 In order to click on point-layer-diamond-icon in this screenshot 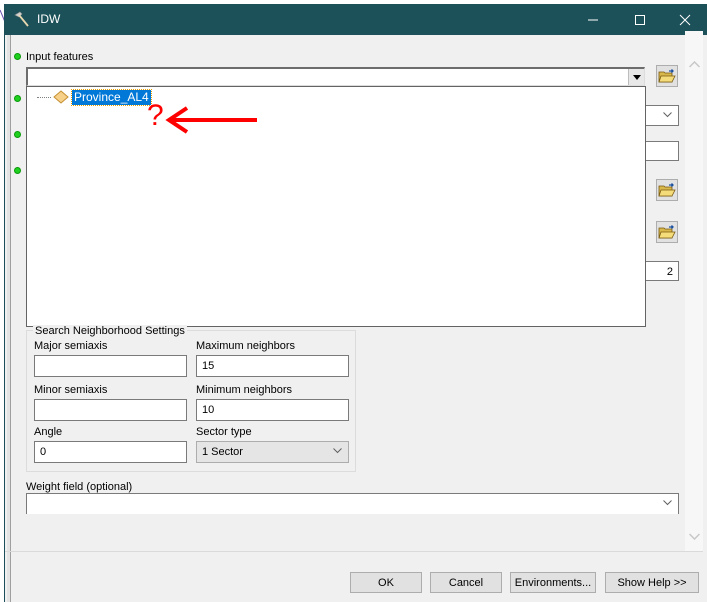, I will do `click(61, 97)`.